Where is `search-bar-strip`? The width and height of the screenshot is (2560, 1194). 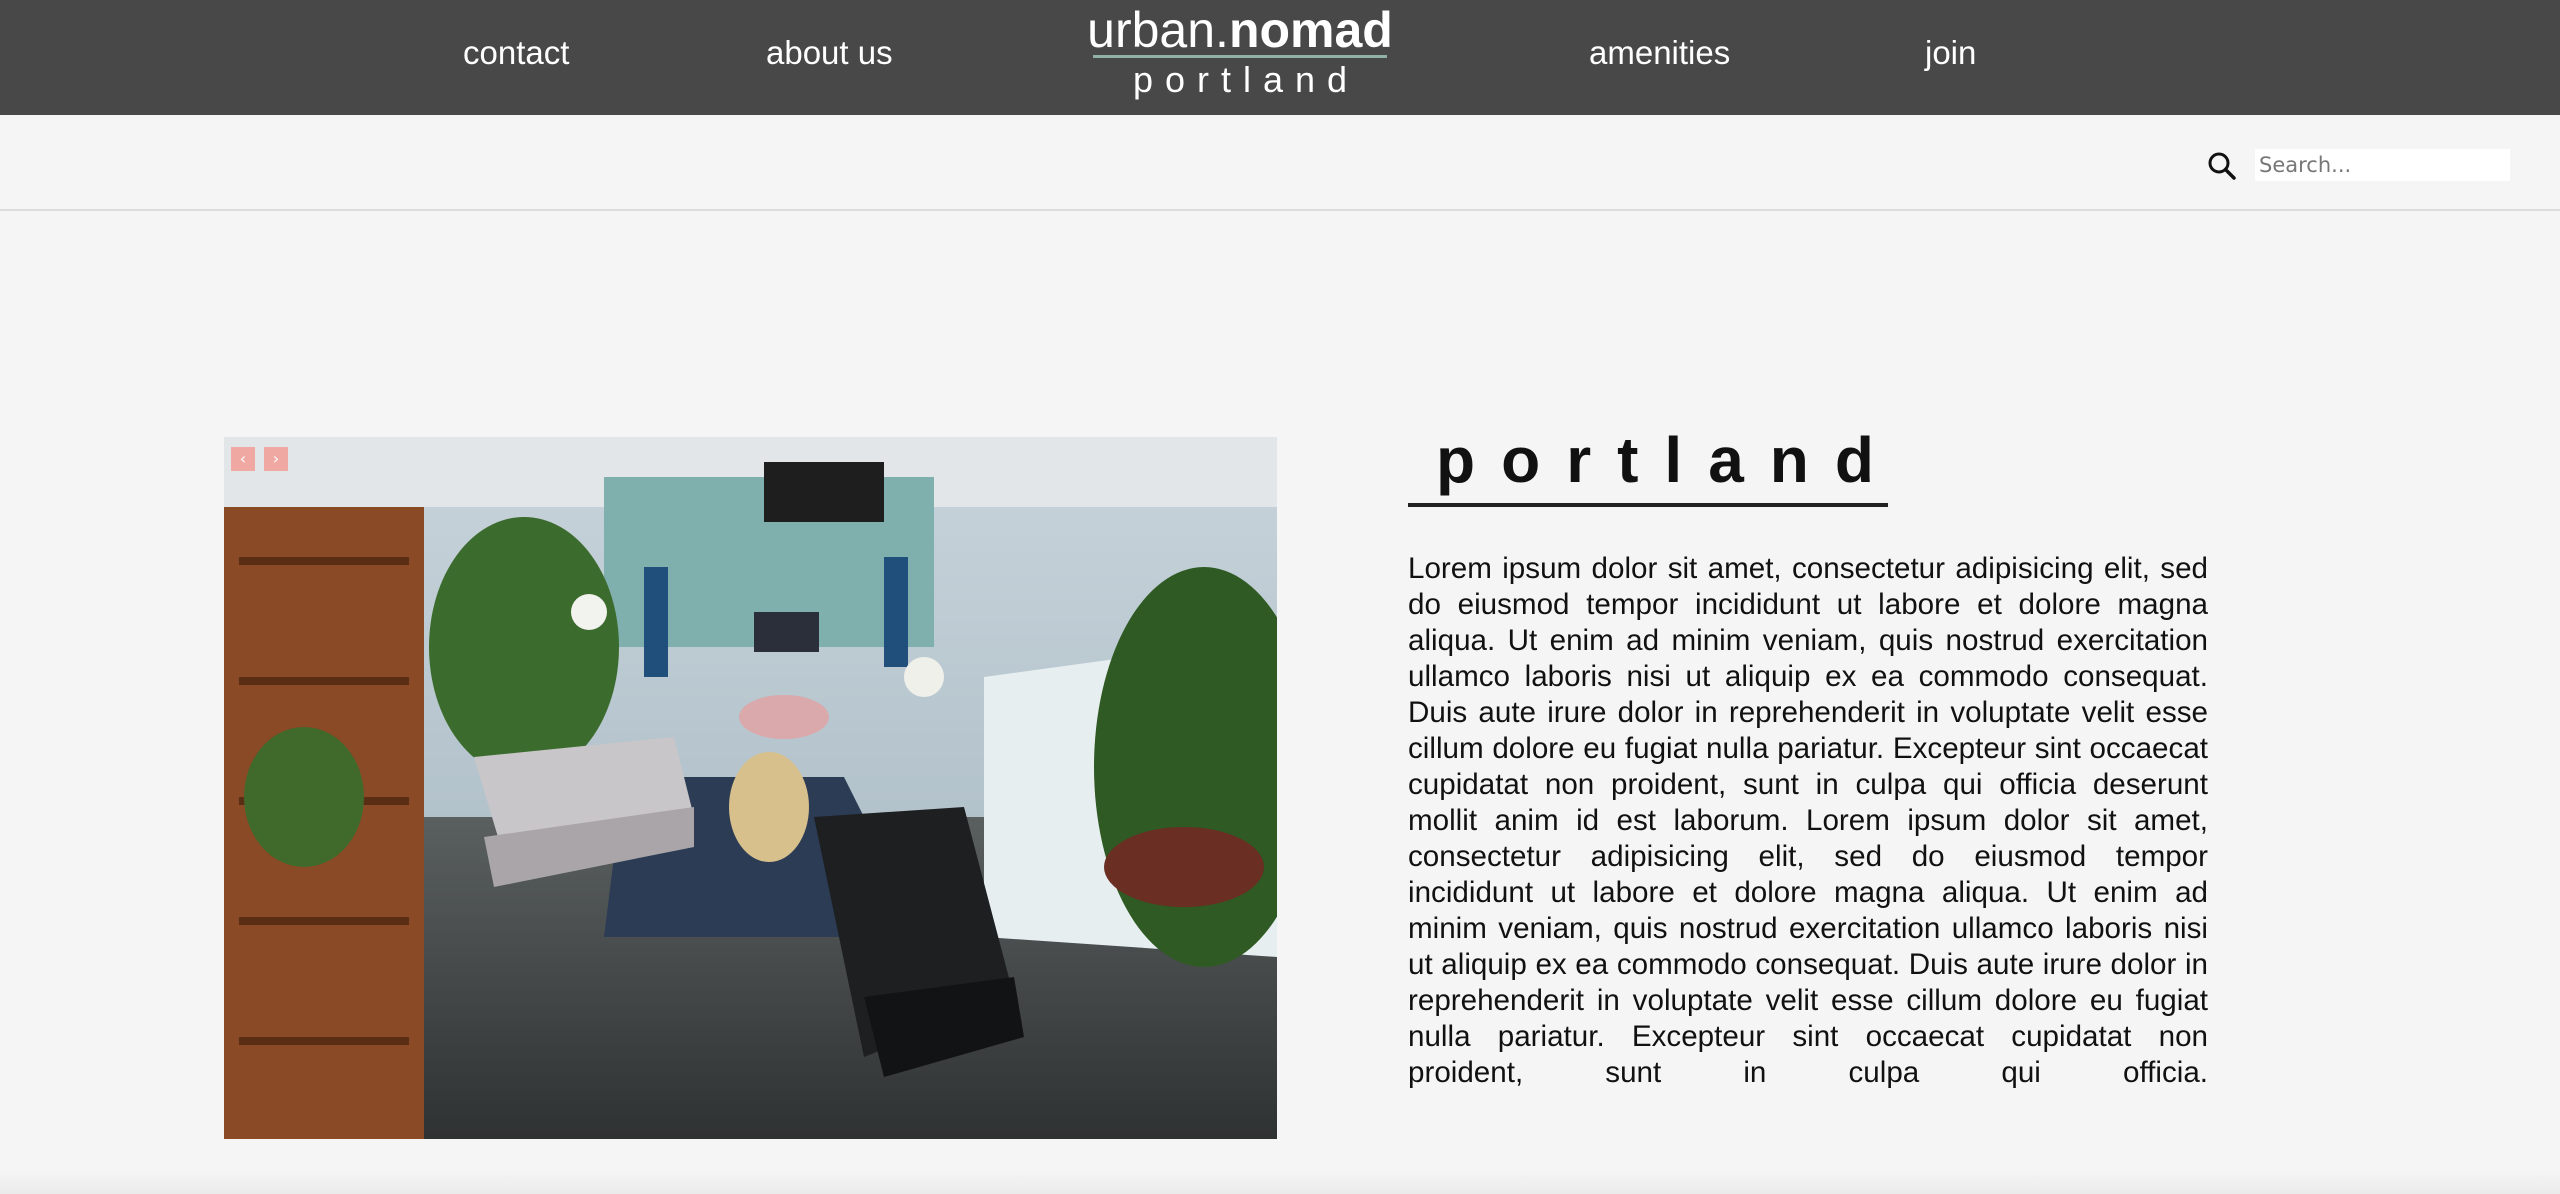
search-bar-strip is located at coordinates (1280, 163).